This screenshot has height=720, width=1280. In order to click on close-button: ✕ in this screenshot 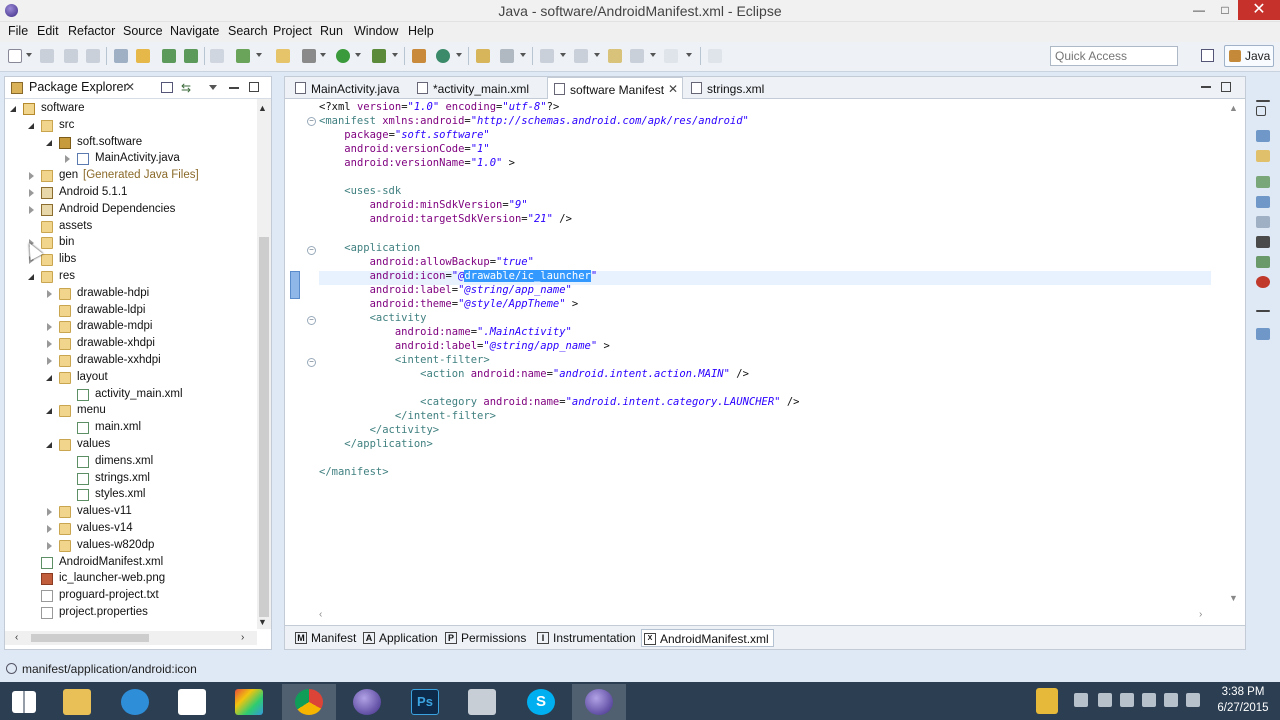, I will do `click(1259, 10)`.